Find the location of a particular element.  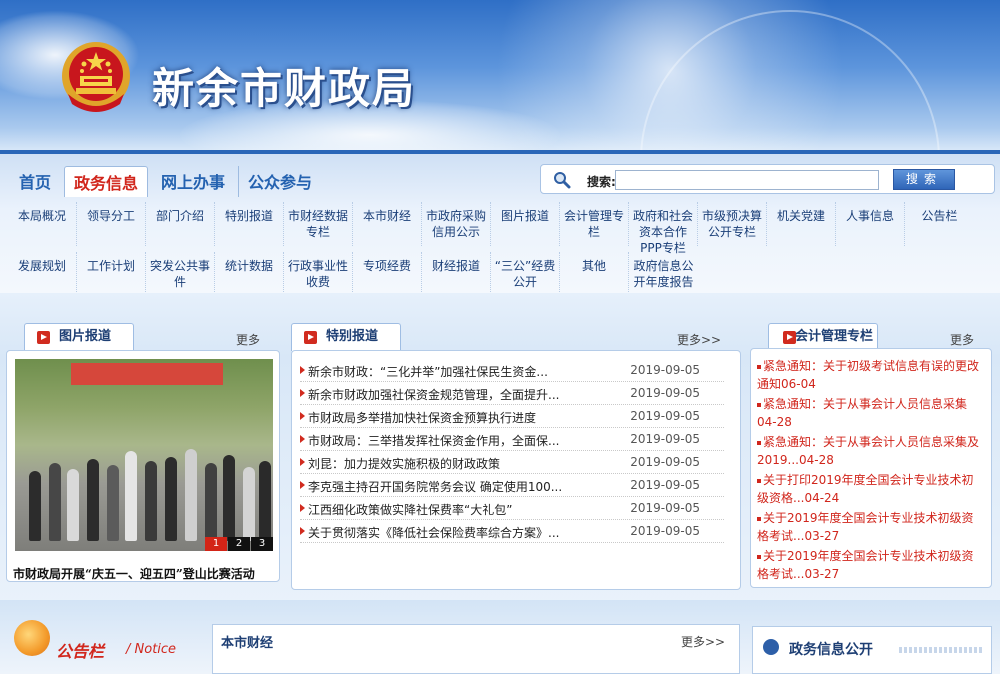

photo-panel: 1 2 3 市财政局开展“庆五一、迎五四”登山比赛活动 is located at coordinates (143, 466).